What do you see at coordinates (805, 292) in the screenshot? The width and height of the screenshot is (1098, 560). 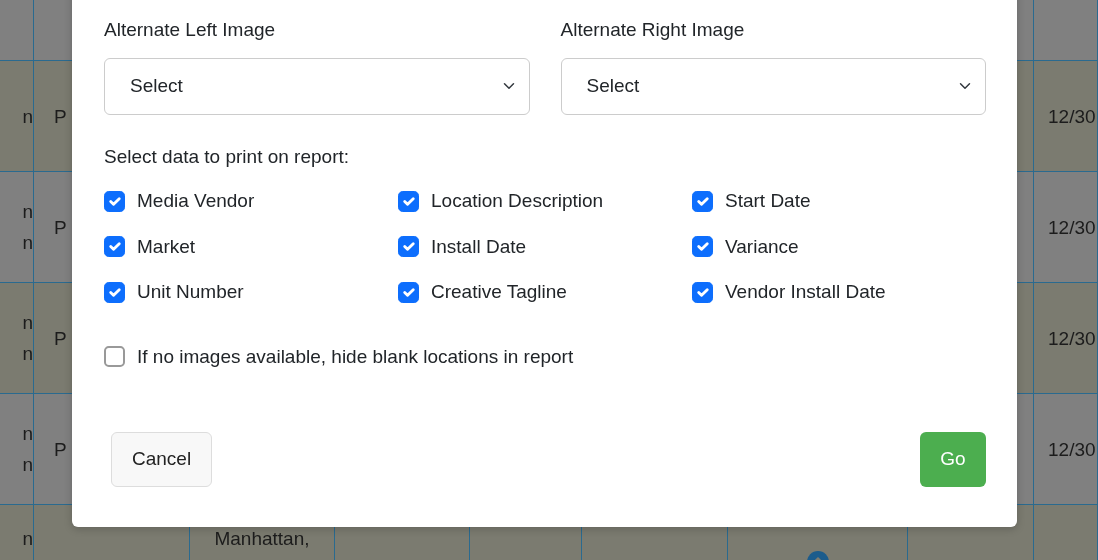 I see `checkbox-label: Vendor Install Date` at bounding box center [805, 292].